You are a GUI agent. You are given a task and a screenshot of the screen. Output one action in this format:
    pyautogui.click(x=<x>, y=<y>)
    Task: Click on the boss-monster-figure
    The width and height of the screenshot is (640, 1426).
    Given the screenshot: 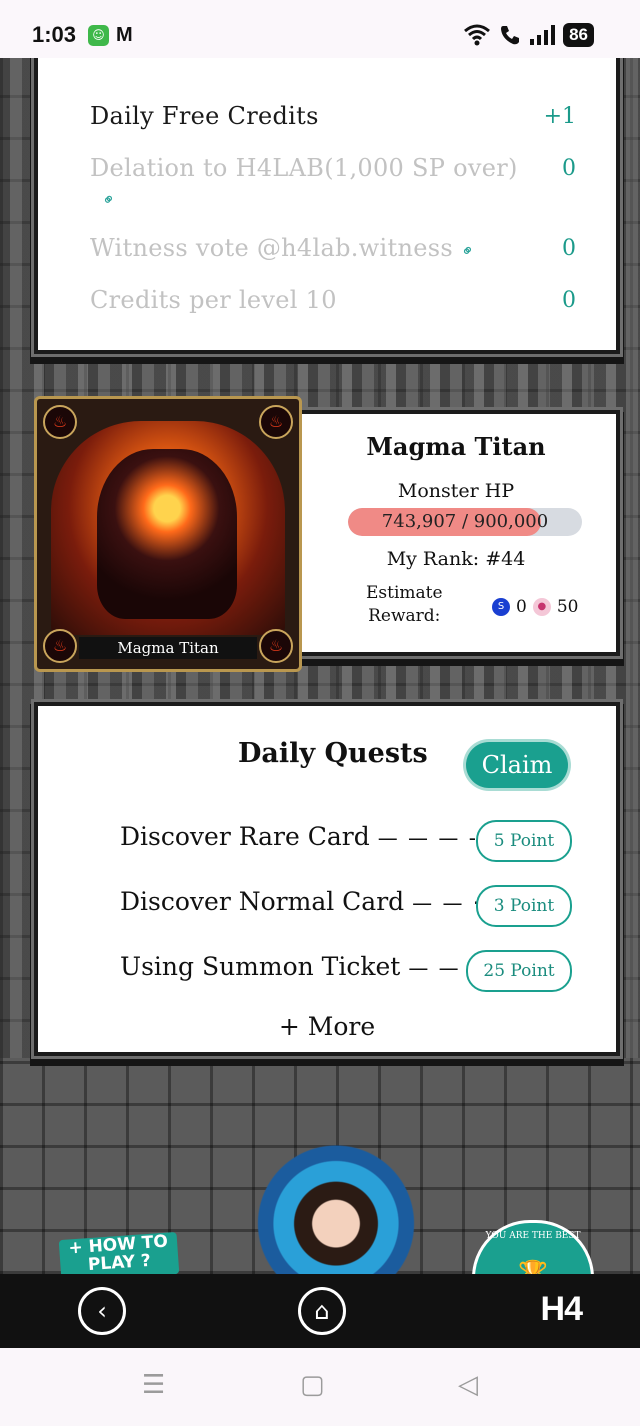 What is the action you would take?
    pyautogui.click(x=167, y=534)
    